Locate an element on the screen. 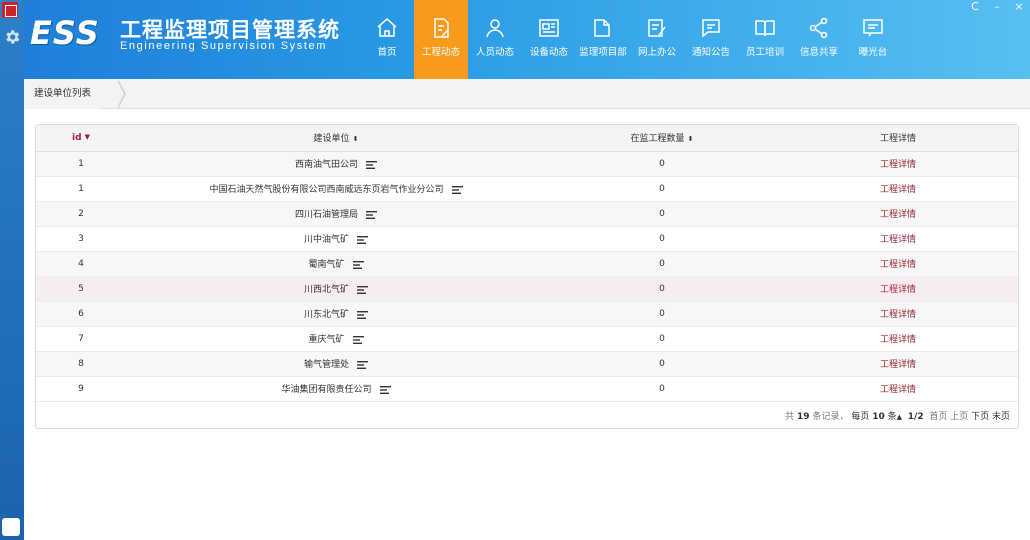  table-row: 9 华油集团有限责任公司 0 工程详情 is located at coordinates (527, 389).